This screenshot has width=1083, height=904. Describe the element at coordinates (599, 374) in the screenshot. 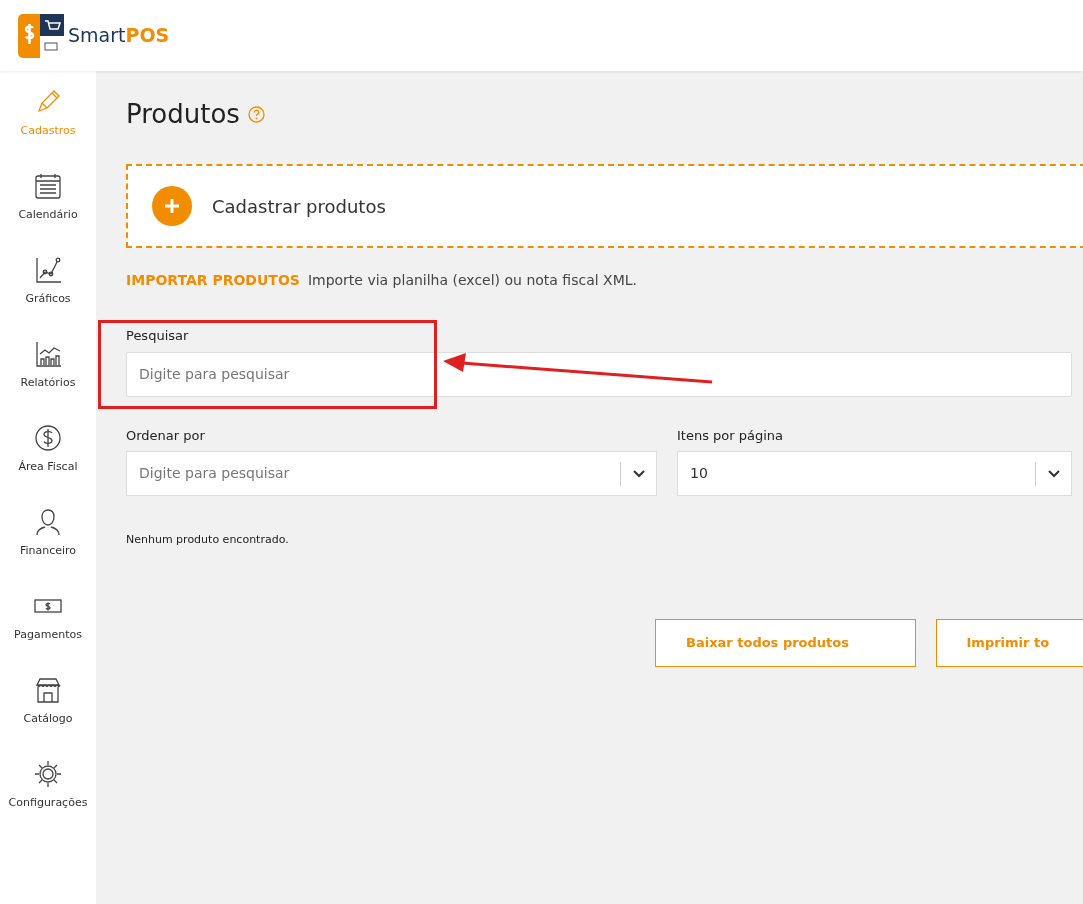

I see `search-field: Digite para pesquisar` at that location.